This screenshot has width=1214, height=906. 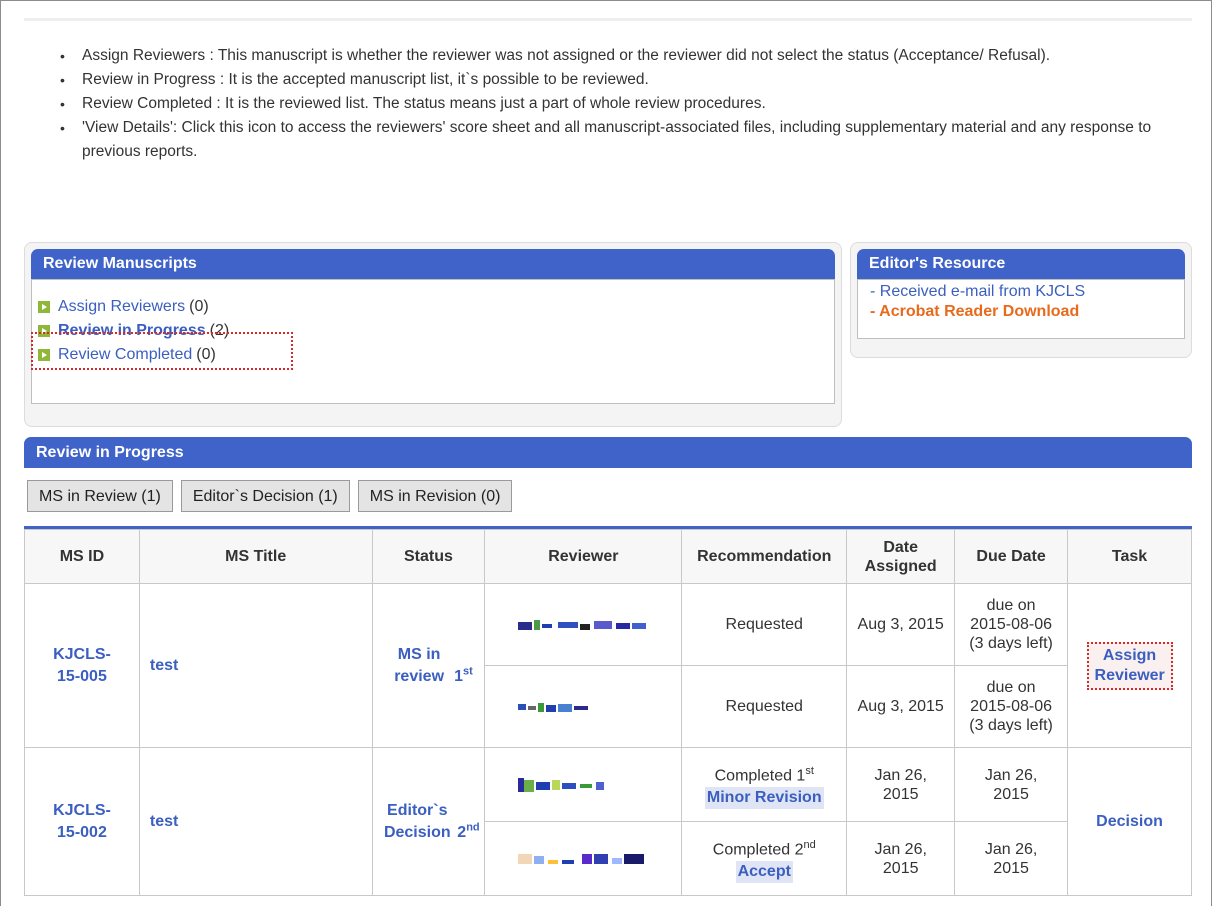 I want to click on reco-ordinal-suffix: nd, so click(x=809, y=844).